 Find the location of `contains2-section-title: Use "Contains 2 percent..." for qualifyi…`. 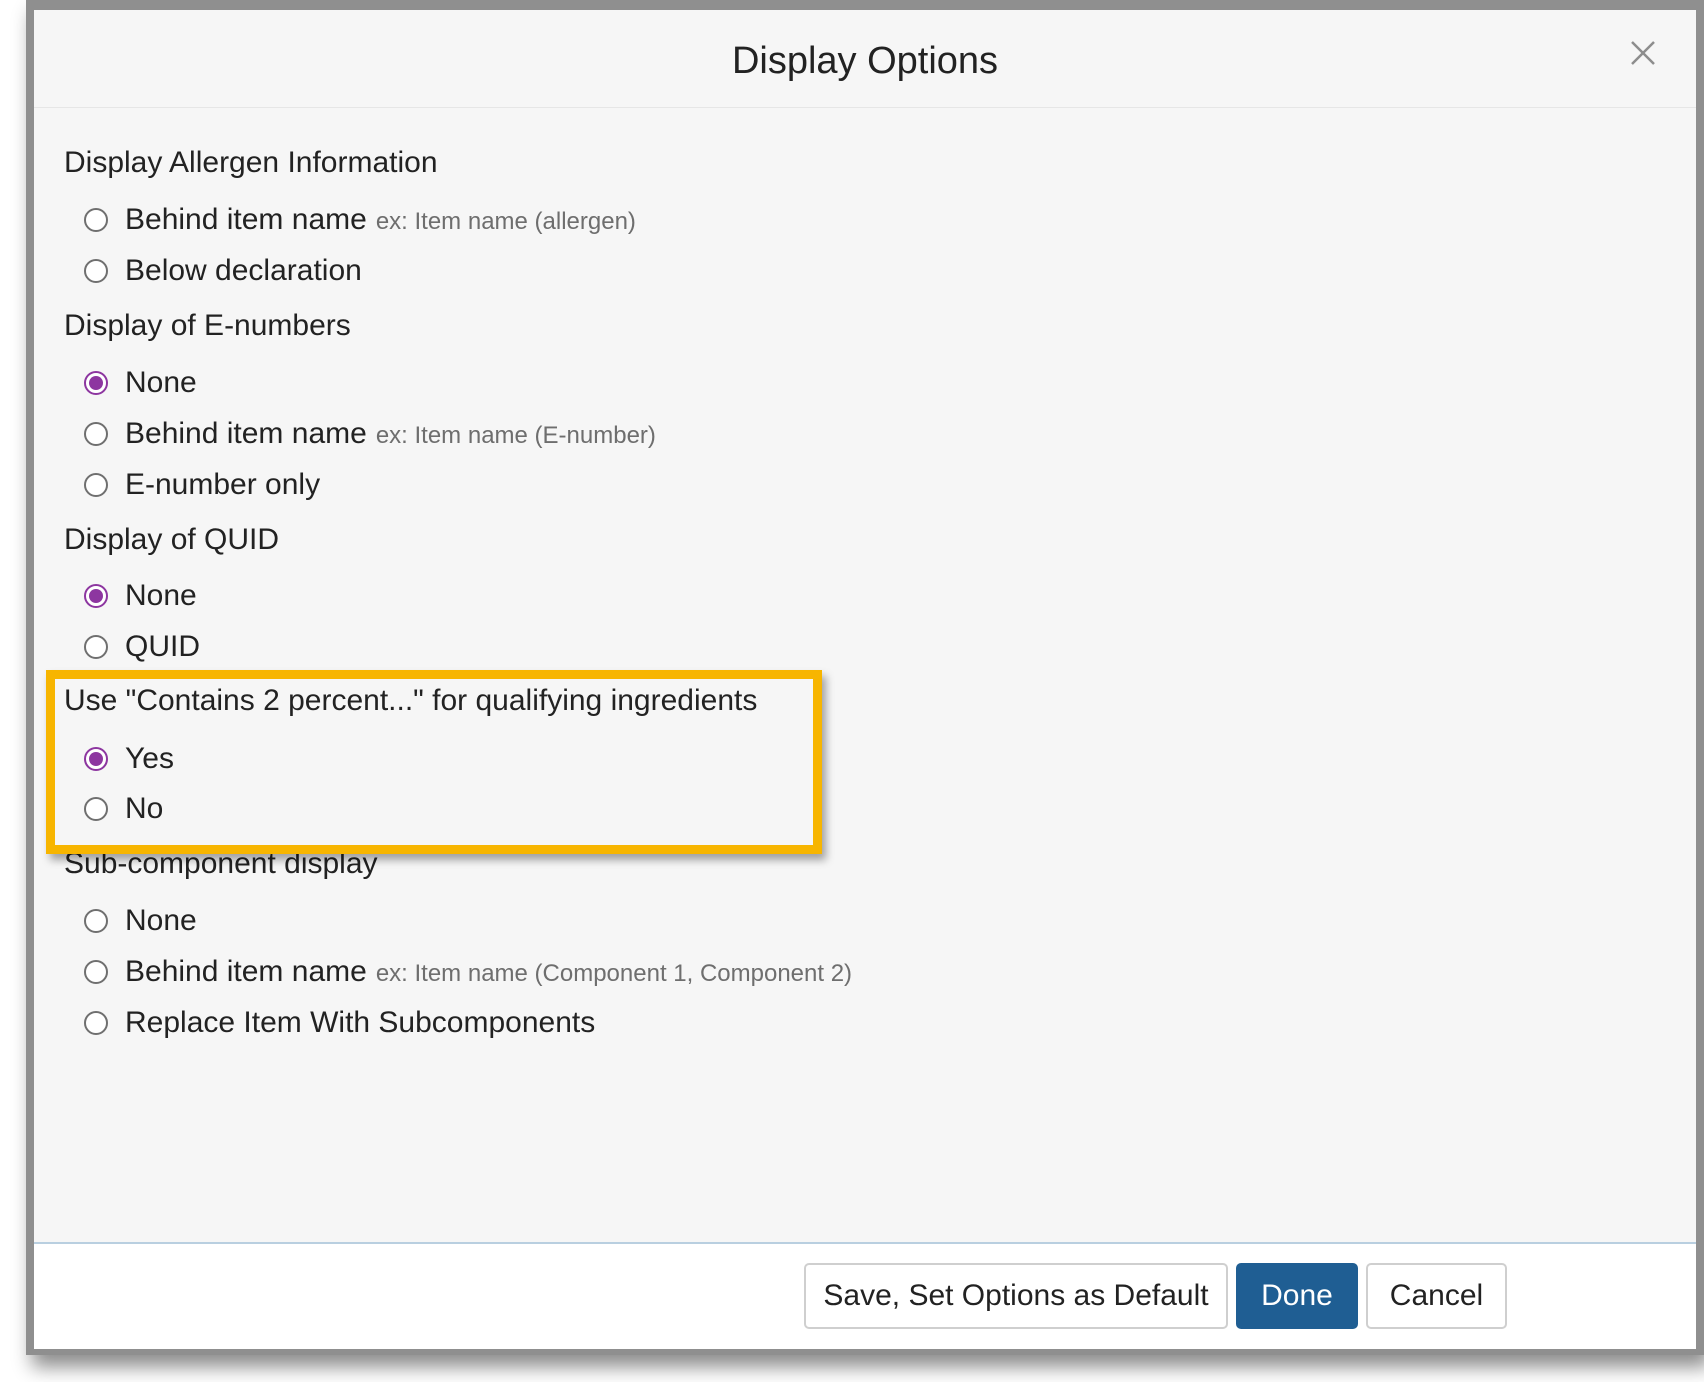

contains2-section-title: Use "Contains 2 percent..." for qualifyi… is located at coordinates (411, 700).